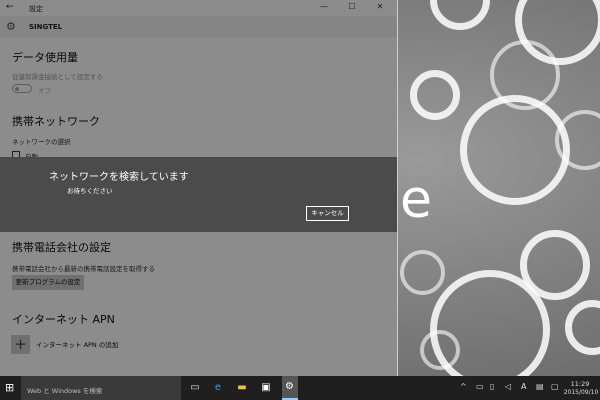  I want to click on settings-taskbar-button: ⚙, so click(290, 388).